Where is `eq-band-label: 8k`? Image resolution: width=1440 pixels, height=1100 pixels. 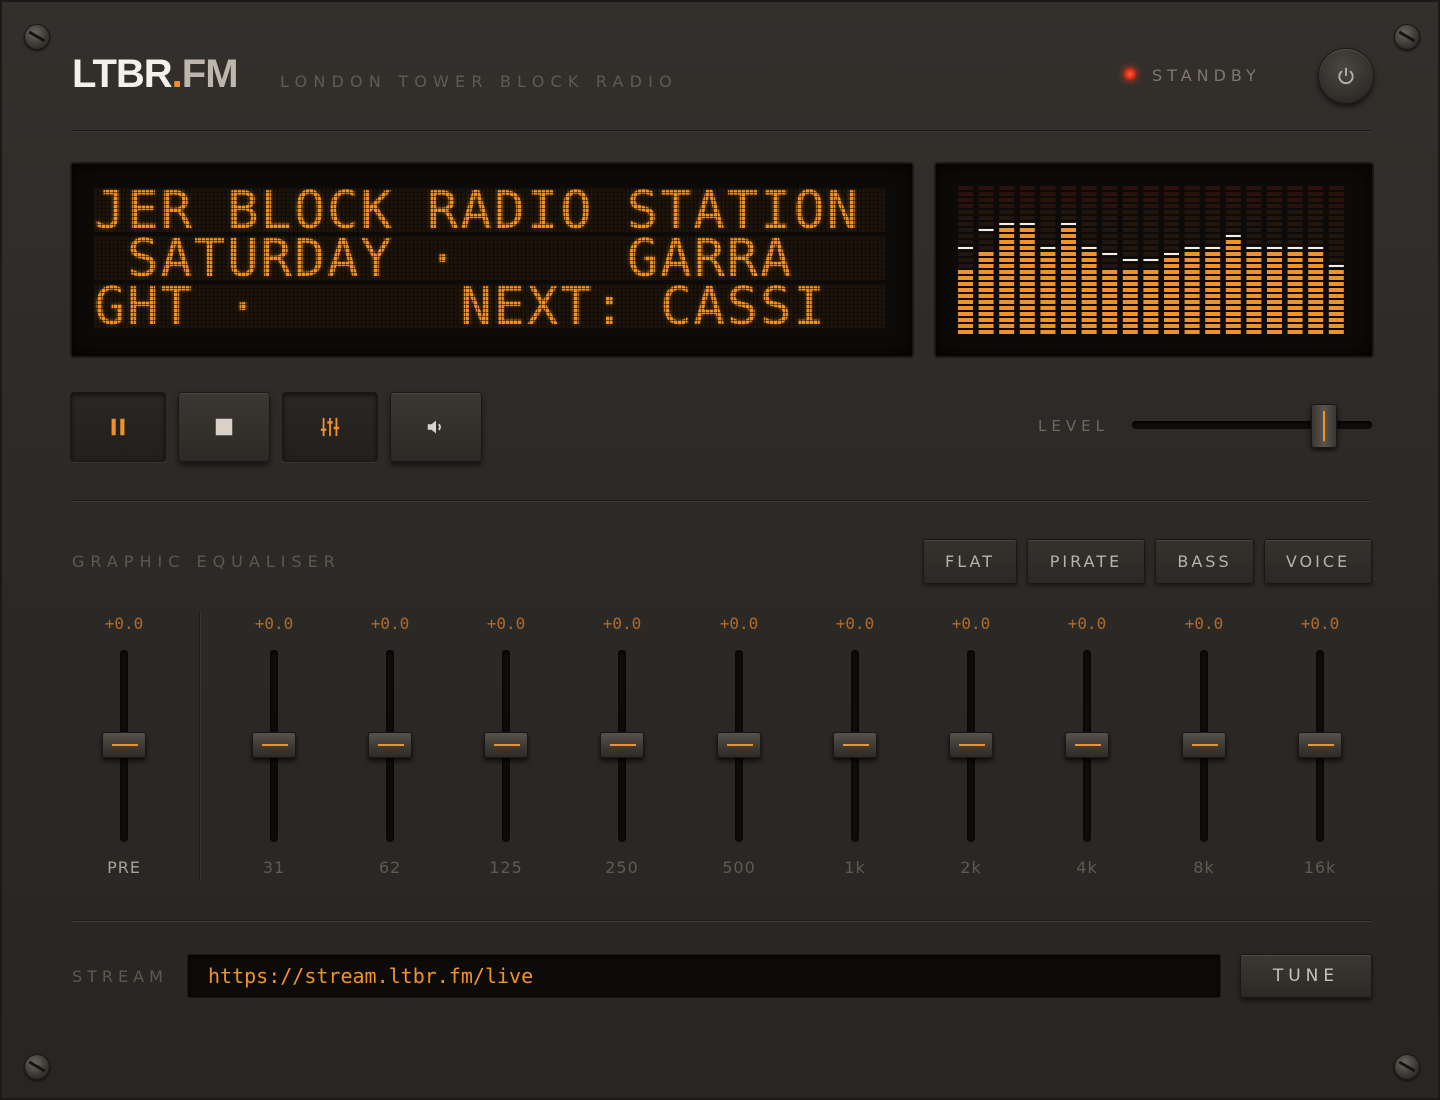 eq-band-label: 8k is located at coordinates (1204, 867).